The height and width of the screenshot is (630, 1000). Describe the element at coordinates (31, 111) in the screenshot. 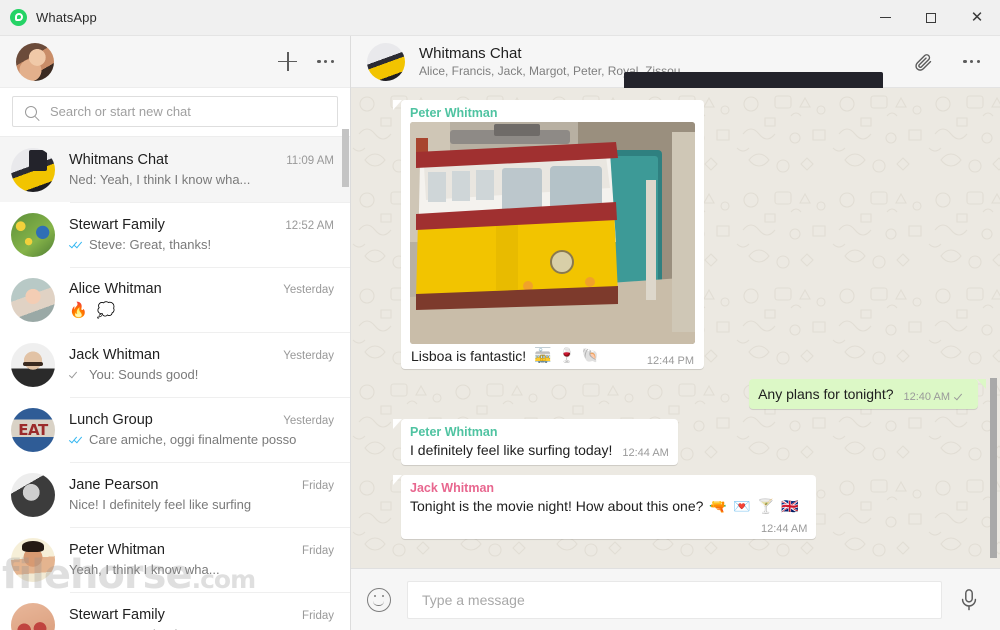

I see `search-icon` at that location.